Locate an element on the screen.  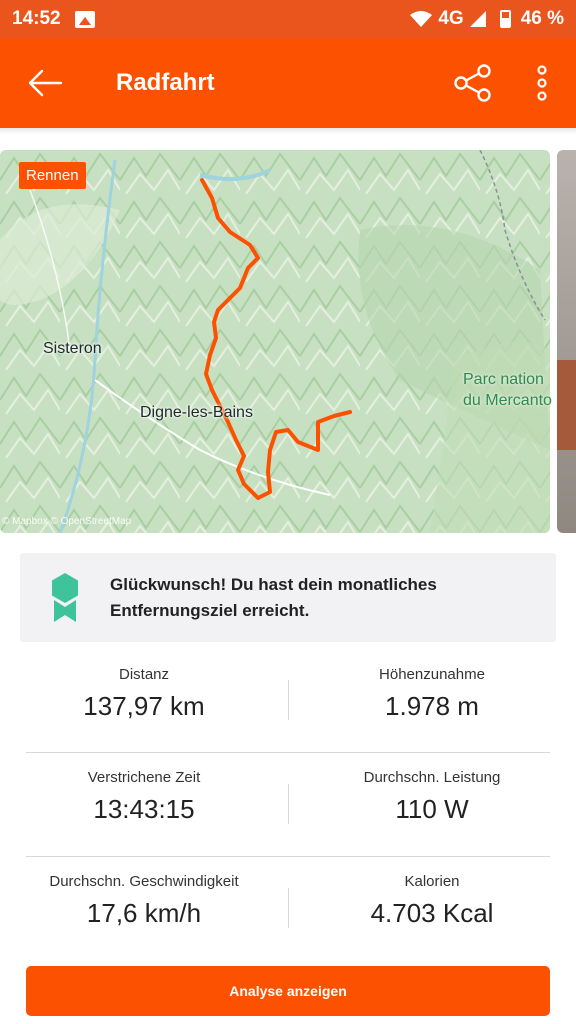
network-type: 4G is located at coordinates (451, 18).